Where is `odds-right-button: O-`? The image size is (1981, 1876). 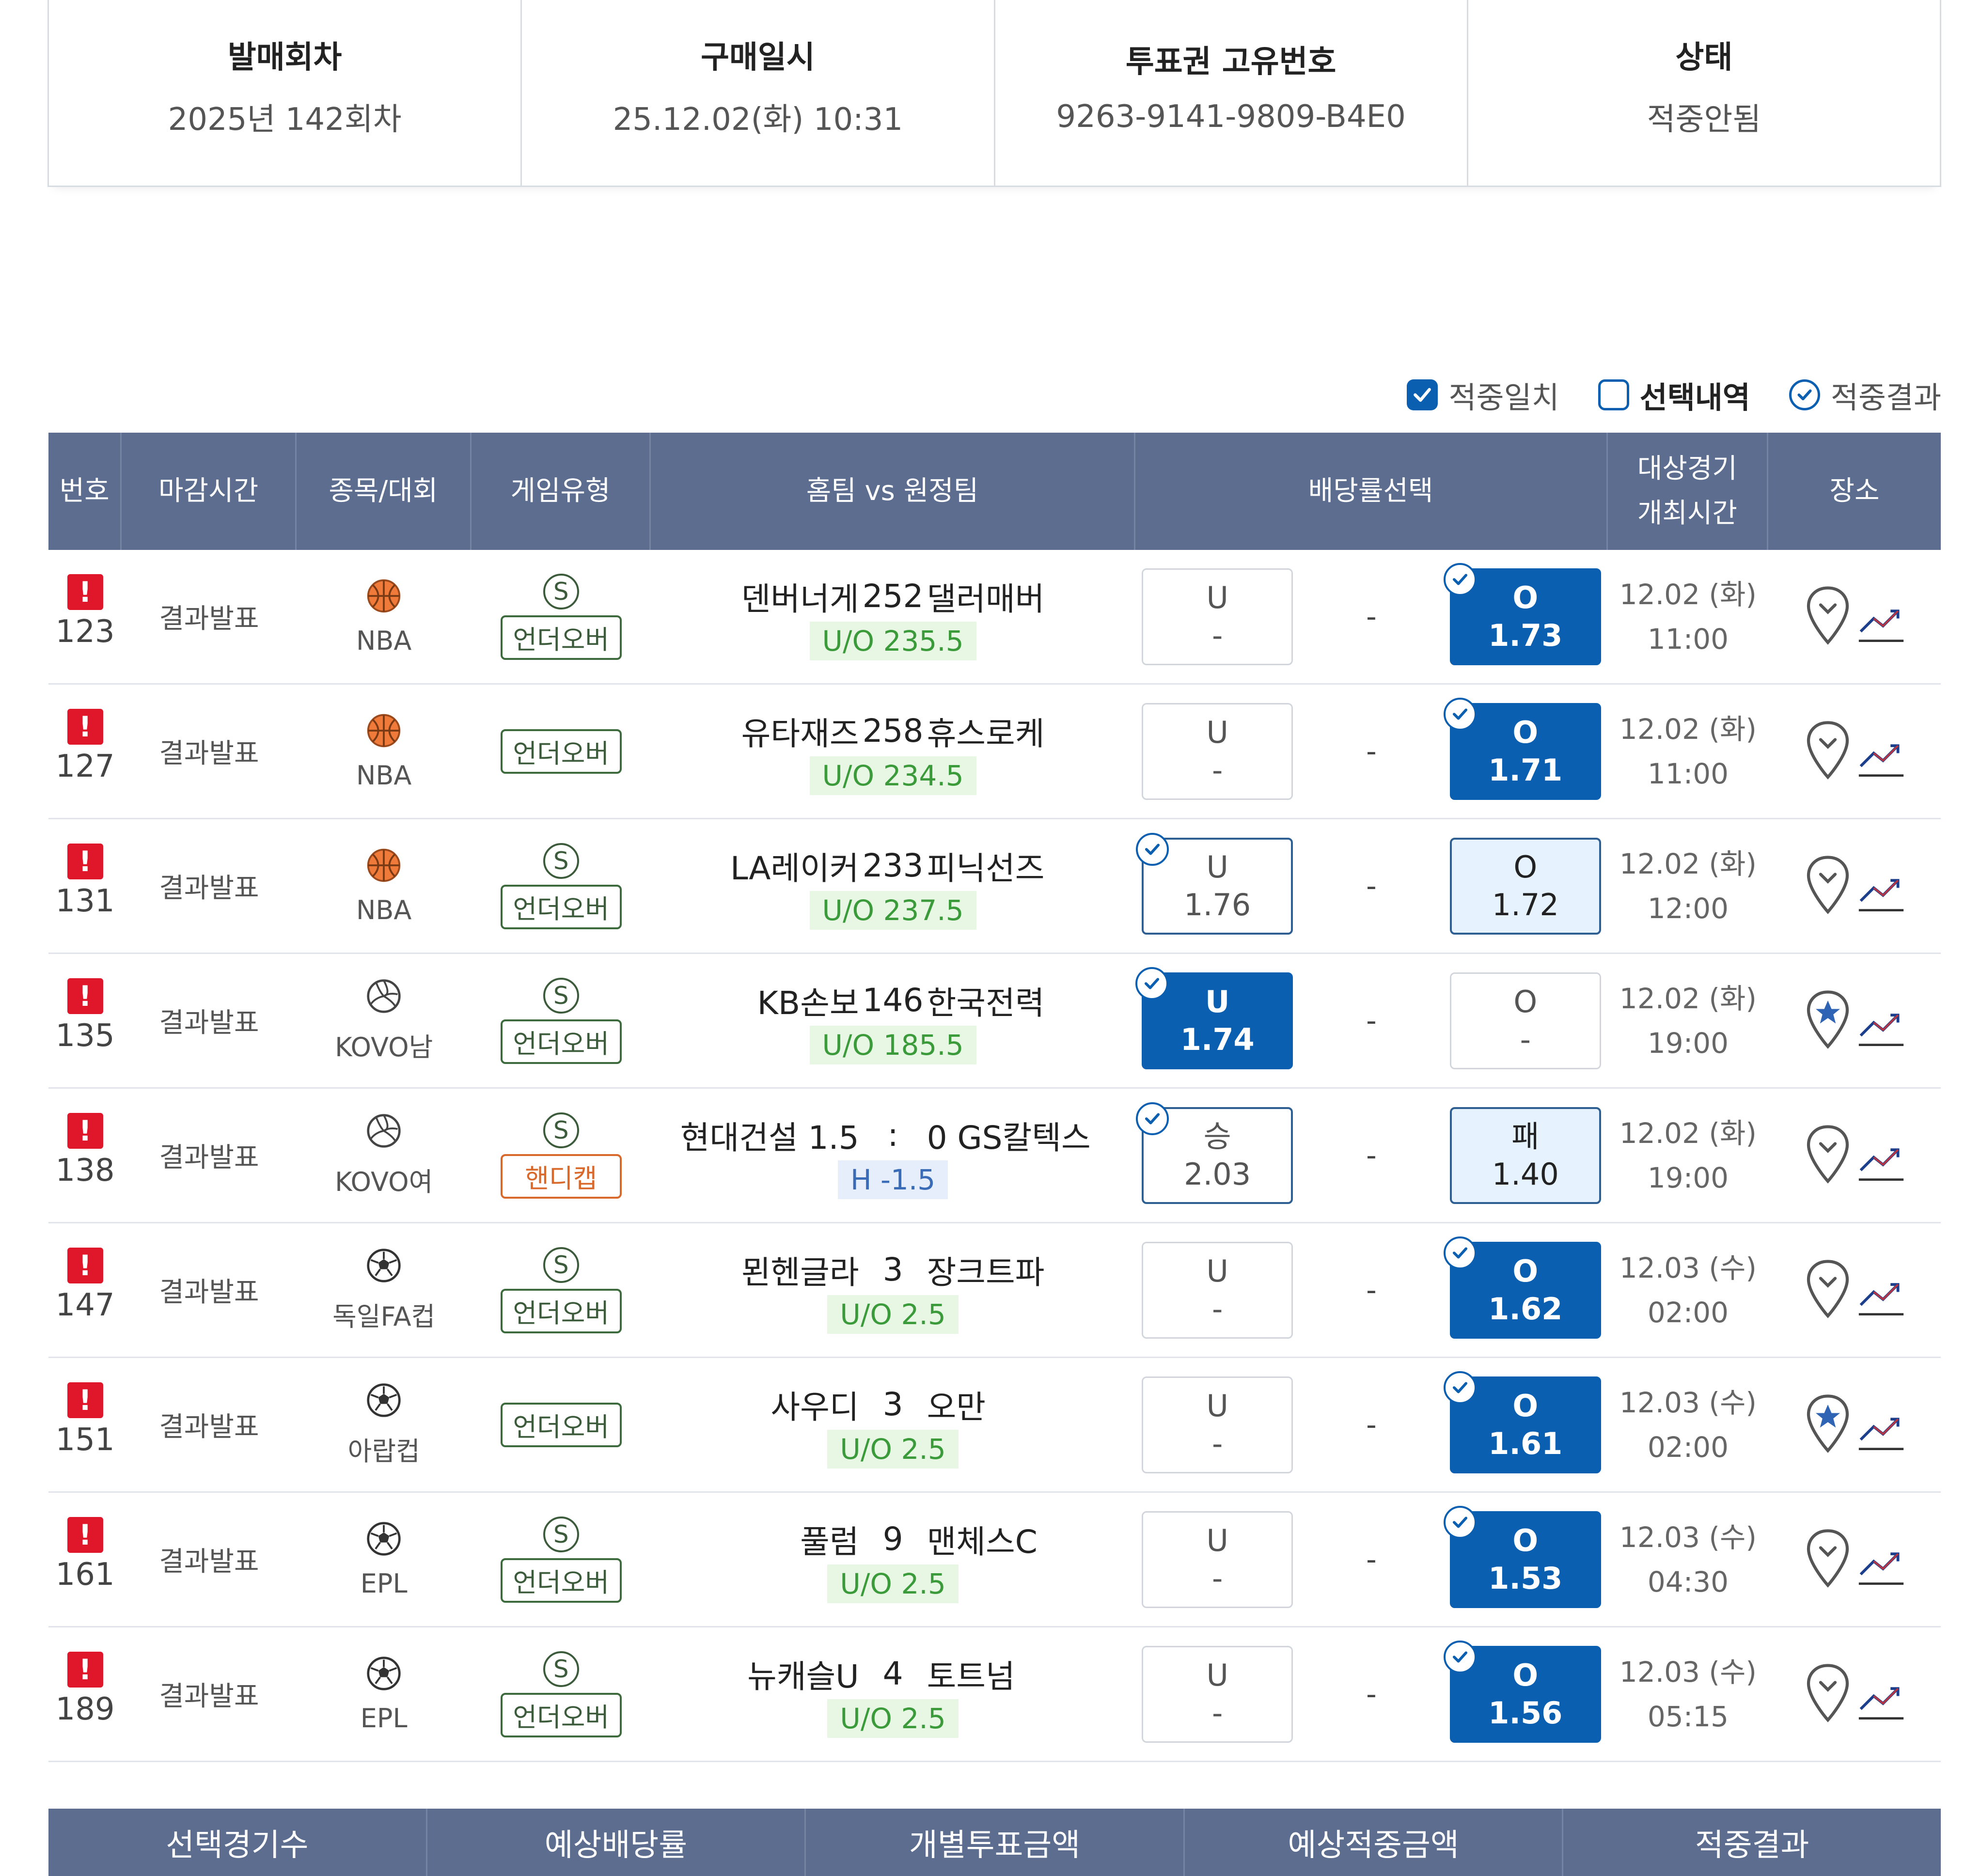 odds-right-button: O- is located at coordinates (1525, 1020).